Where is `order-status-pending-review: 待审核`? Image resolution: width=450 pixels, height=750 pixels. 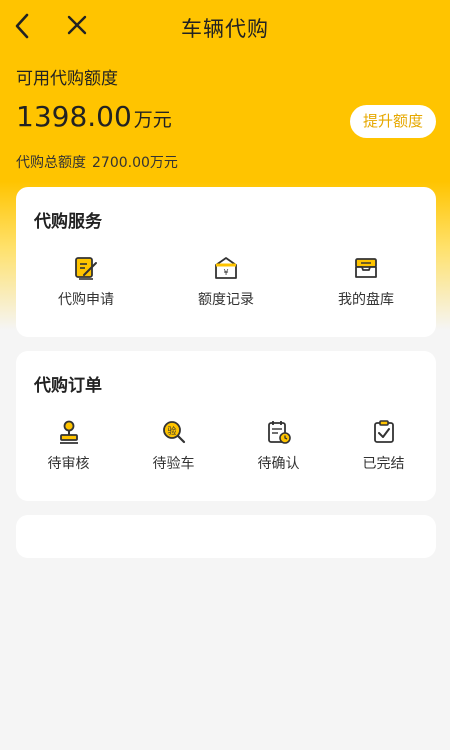
order-status-pending-review: 待审核 is located at coordinates (68, 446).